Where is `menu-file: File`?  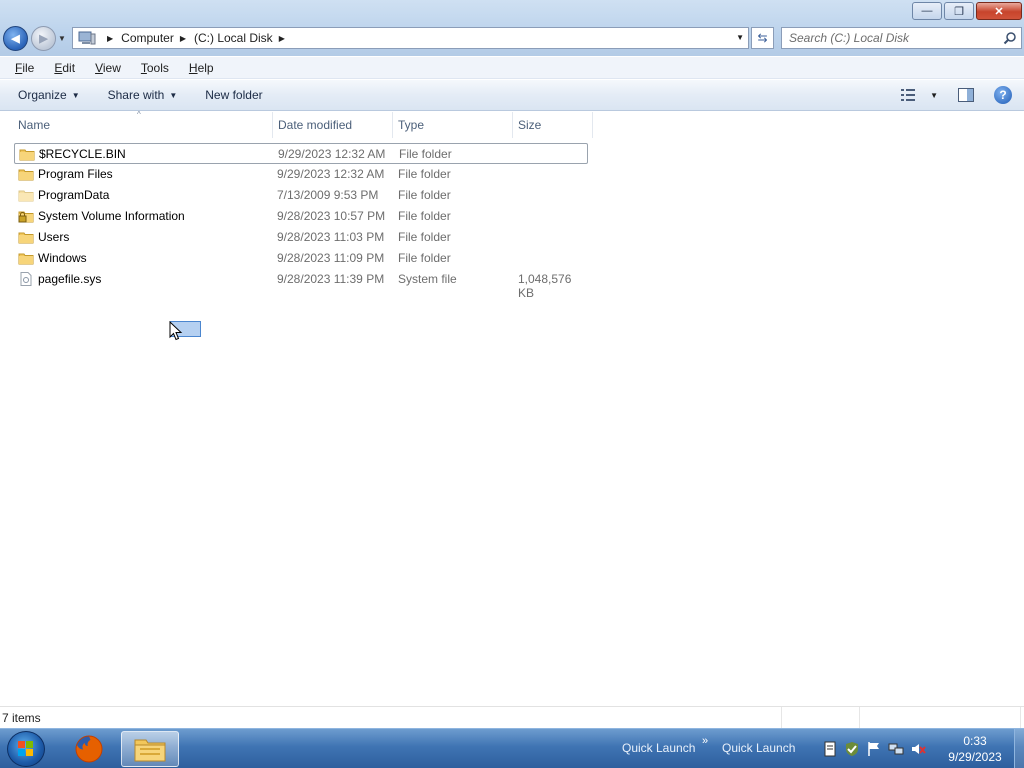 menu-file: File is located at coordinates (24, 68).